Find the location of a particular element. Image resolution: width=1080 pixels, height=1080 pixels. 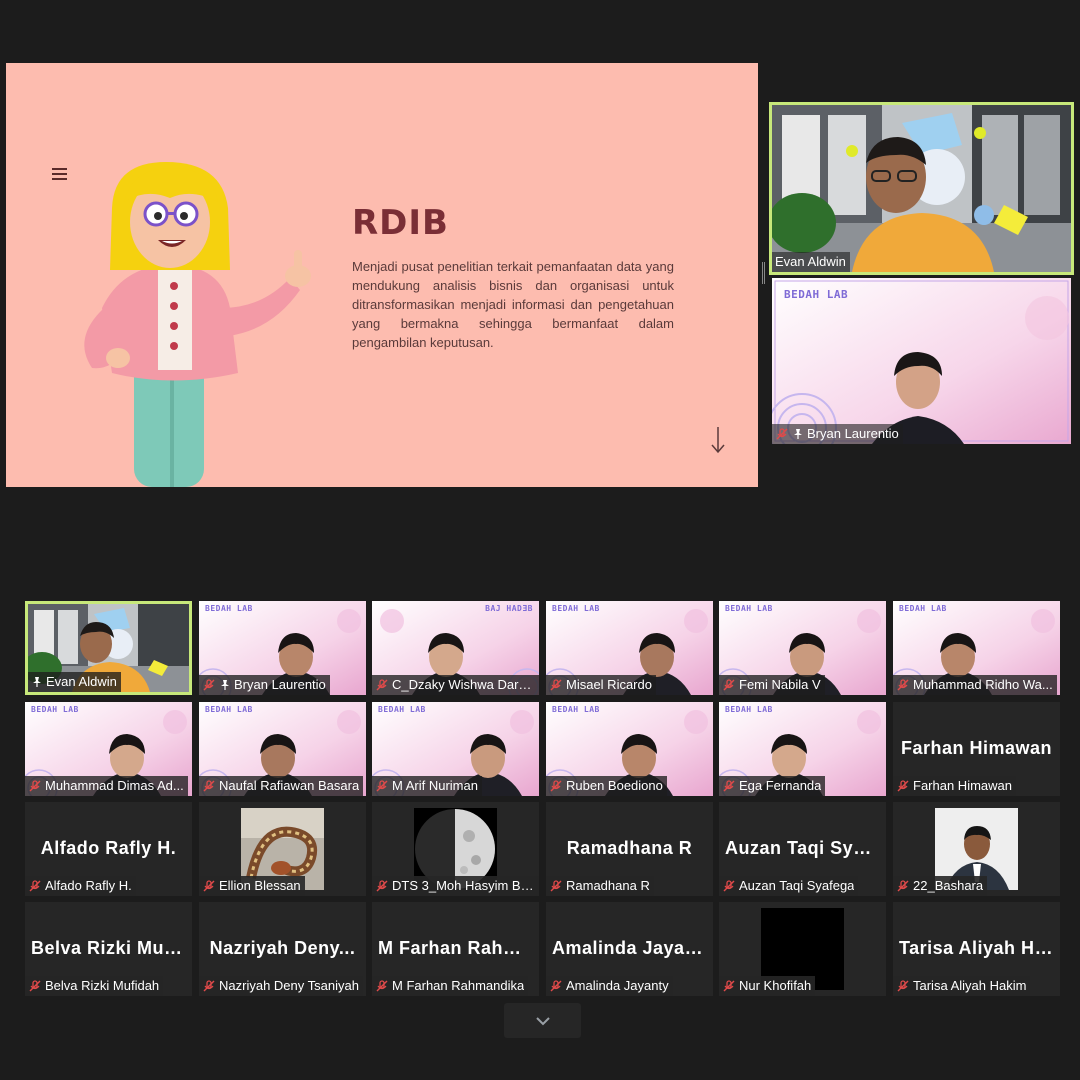

participant-label: Alfado Rafly H. is located at coordinates (80, 886).